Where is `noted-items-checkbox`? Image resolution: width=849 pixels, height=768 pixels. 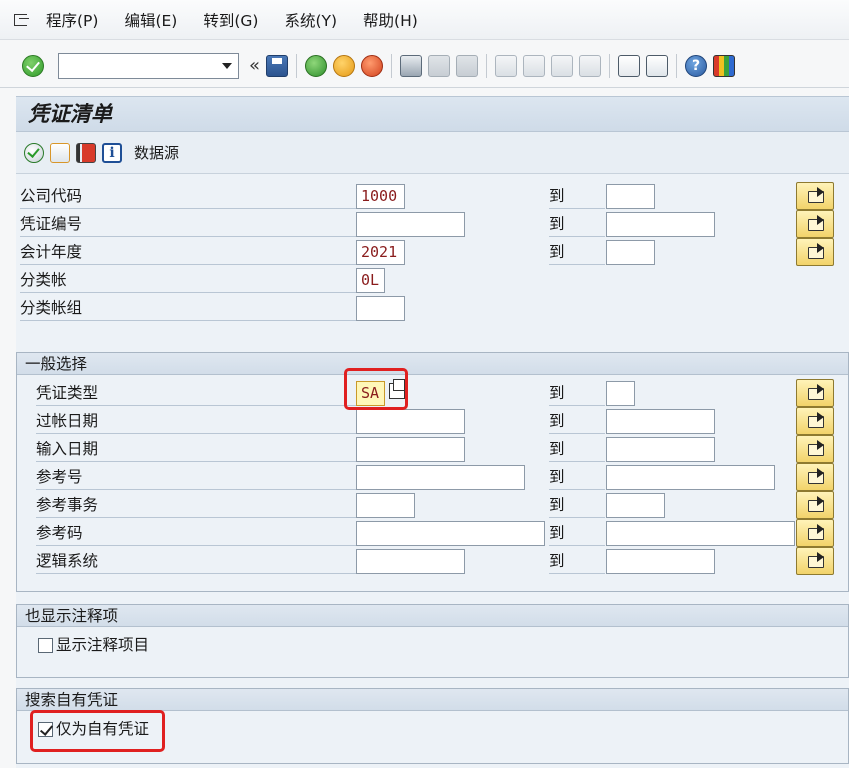 noted-items-checkbox is located at coordinates (45, 645).